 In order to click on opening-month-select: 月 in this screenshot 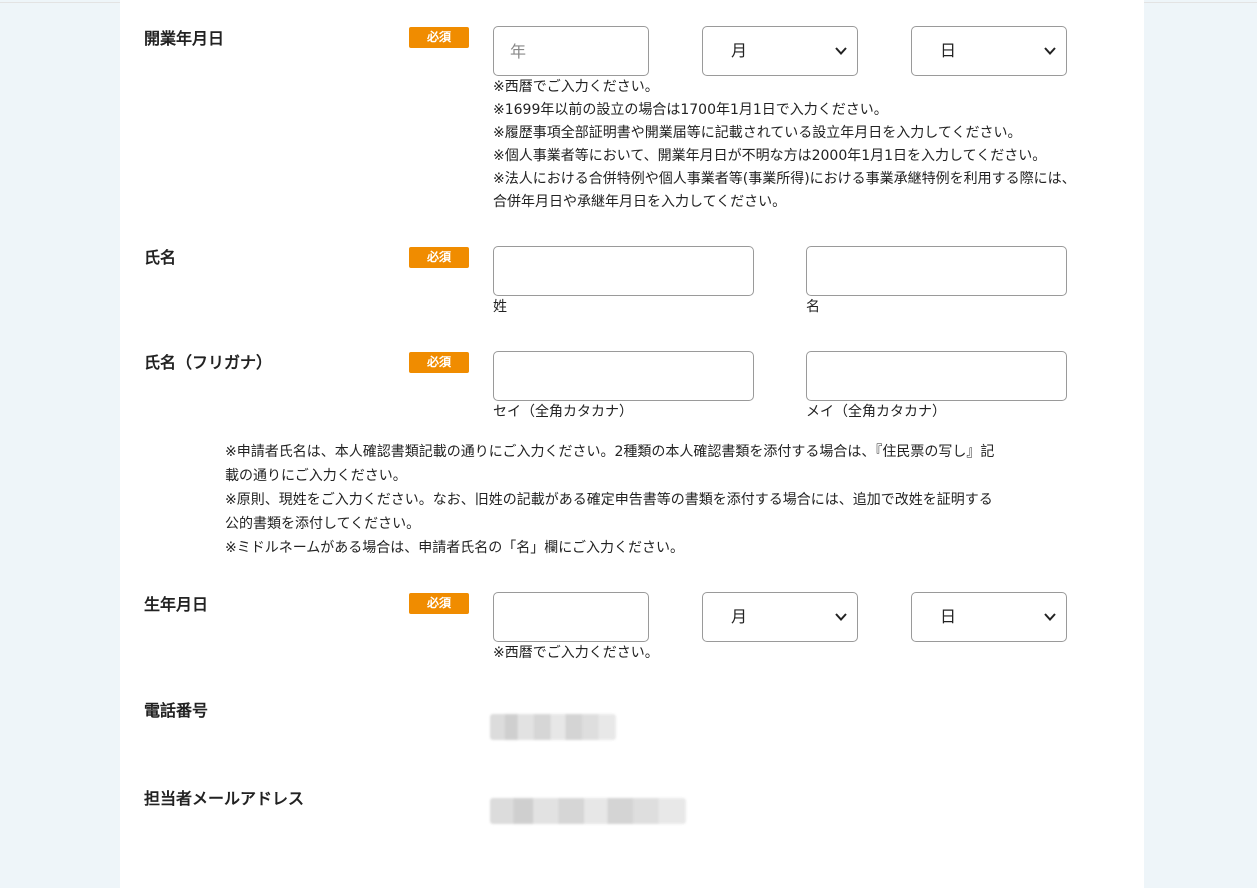, I will do `click(780, 51)`.